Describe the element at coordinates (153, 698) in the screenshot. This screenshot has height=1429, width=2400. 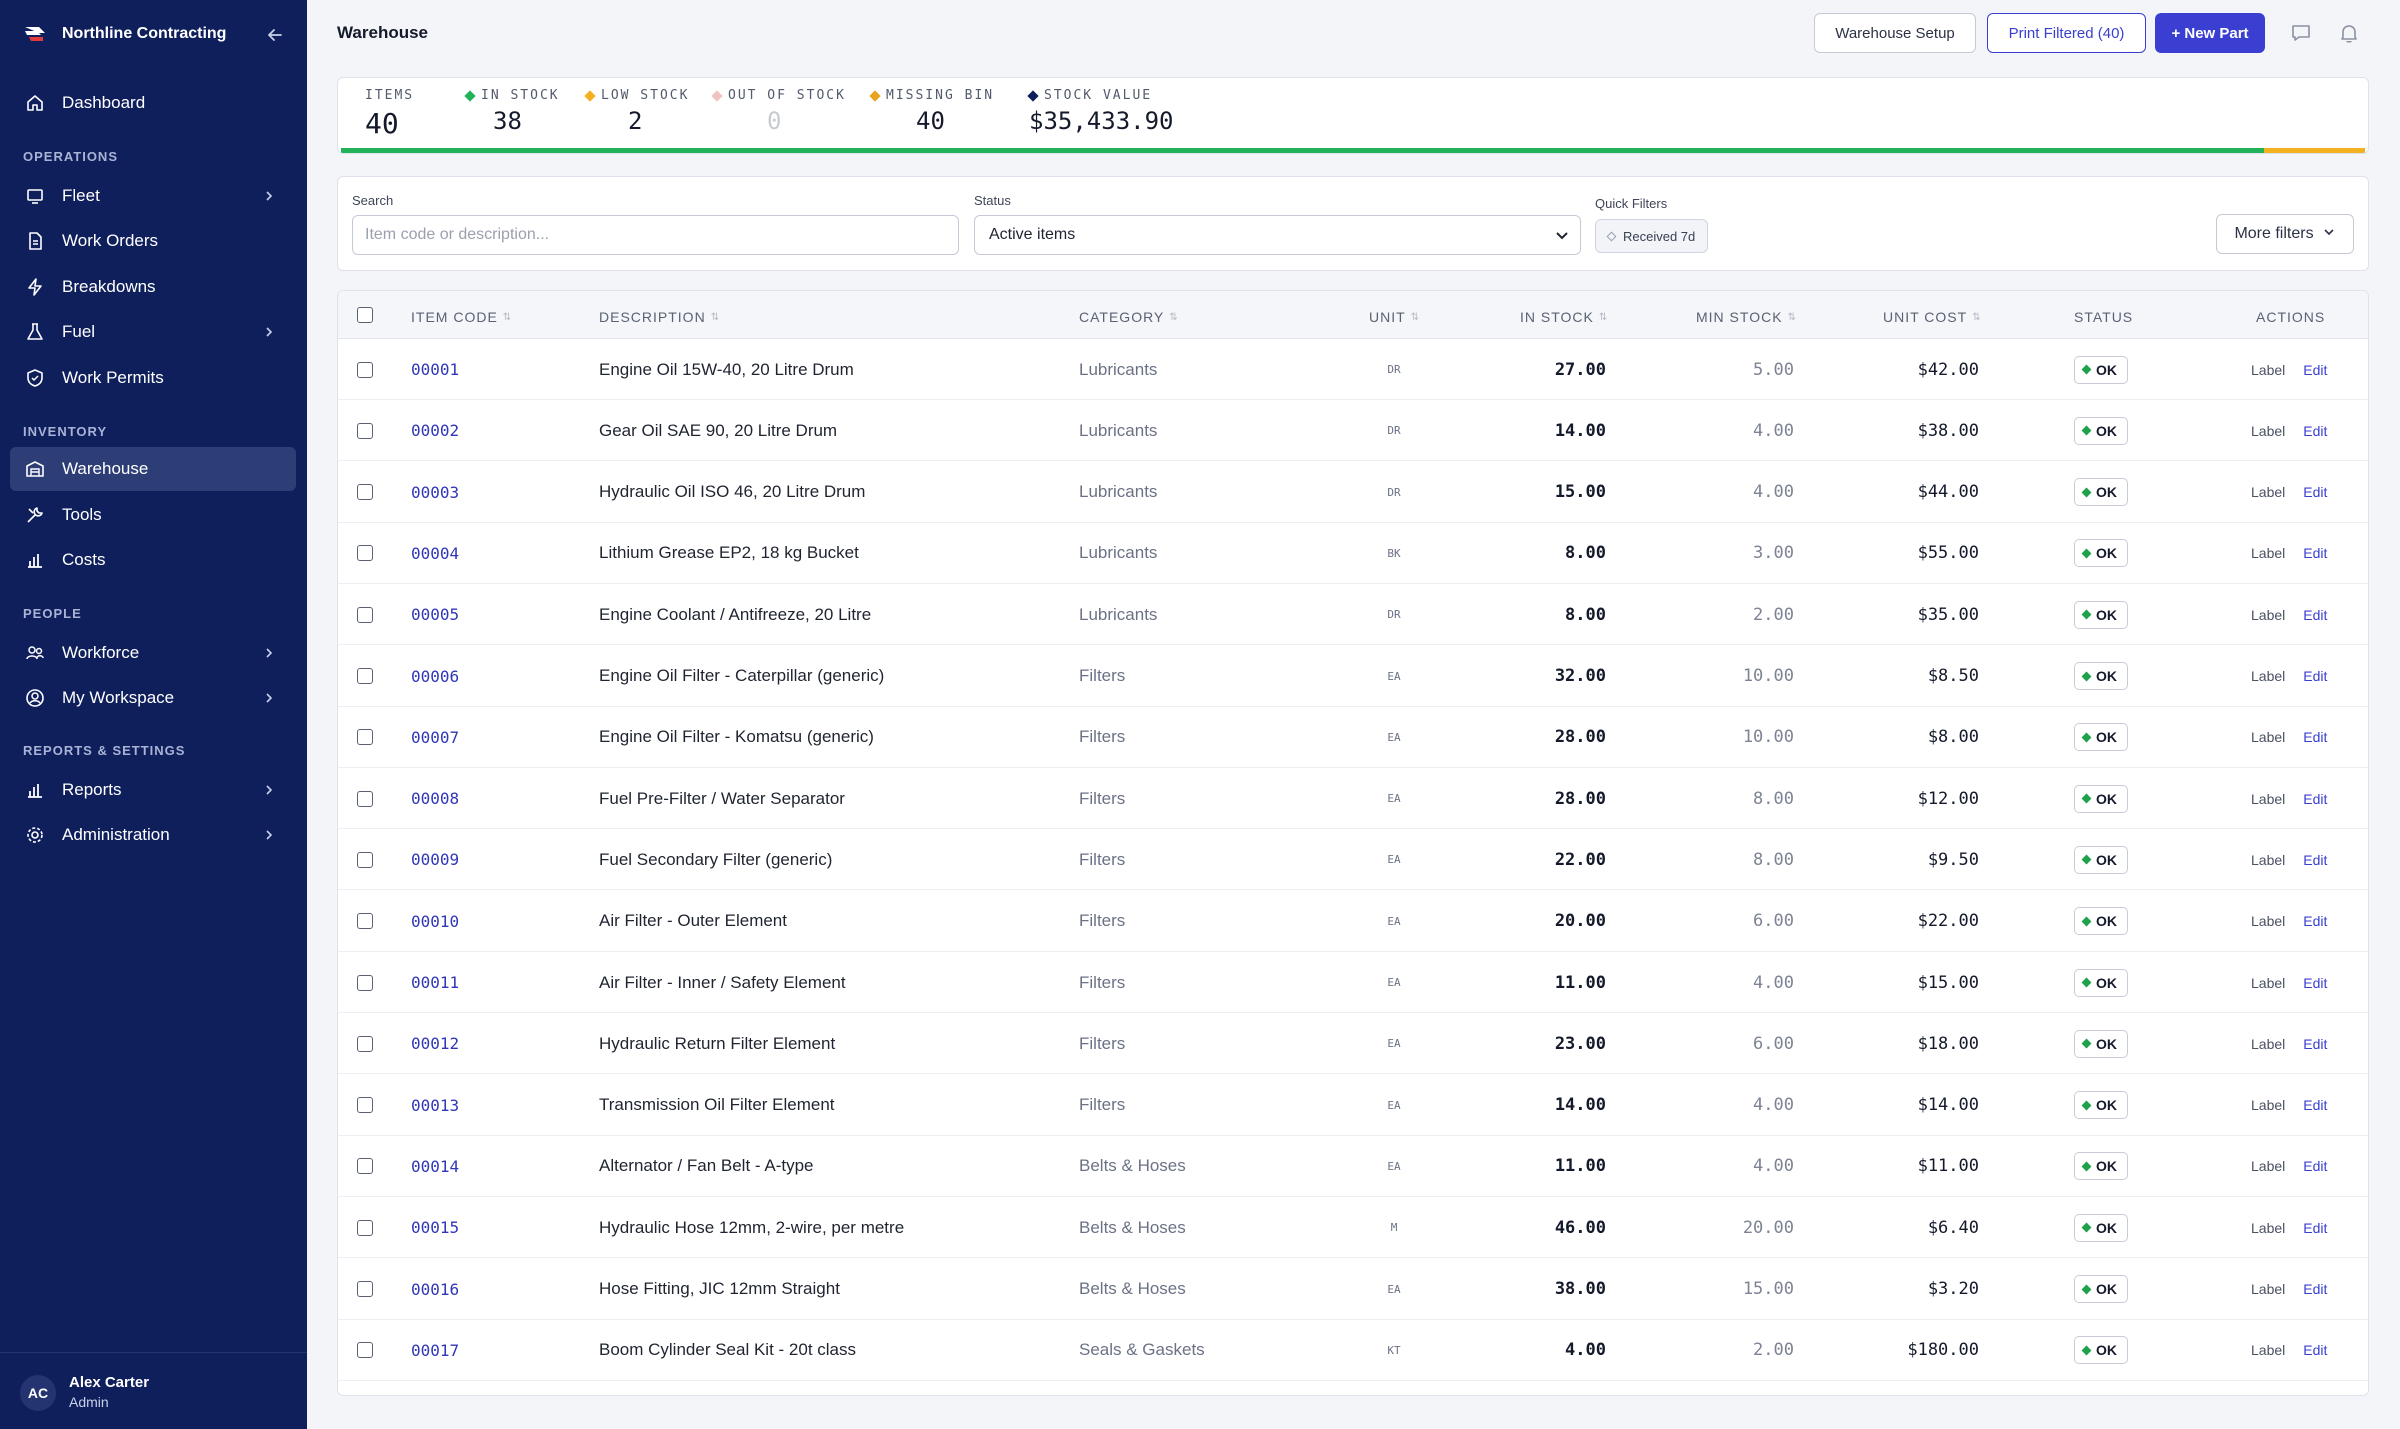
I see `nav-my-workspace: My Workspace` at that location.